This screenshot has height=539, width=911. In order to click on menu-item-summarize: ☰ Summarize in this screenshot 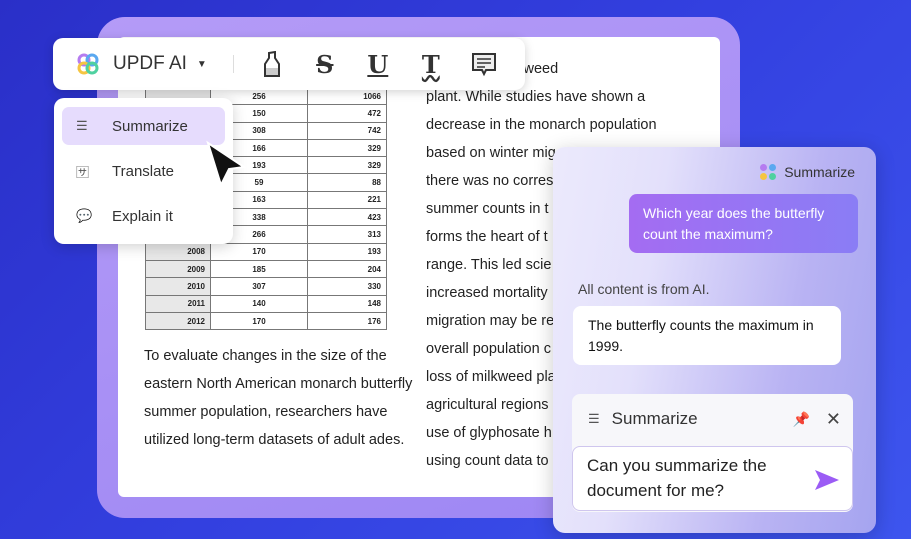, I will do `click(143, 126)`.